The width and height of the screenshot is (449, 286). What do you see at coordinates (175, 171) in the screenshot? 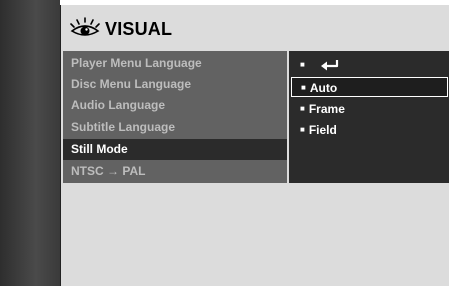
I see `menu-item-ntsc-pal: NTSC → PAL` at bounding box center [175, 171].